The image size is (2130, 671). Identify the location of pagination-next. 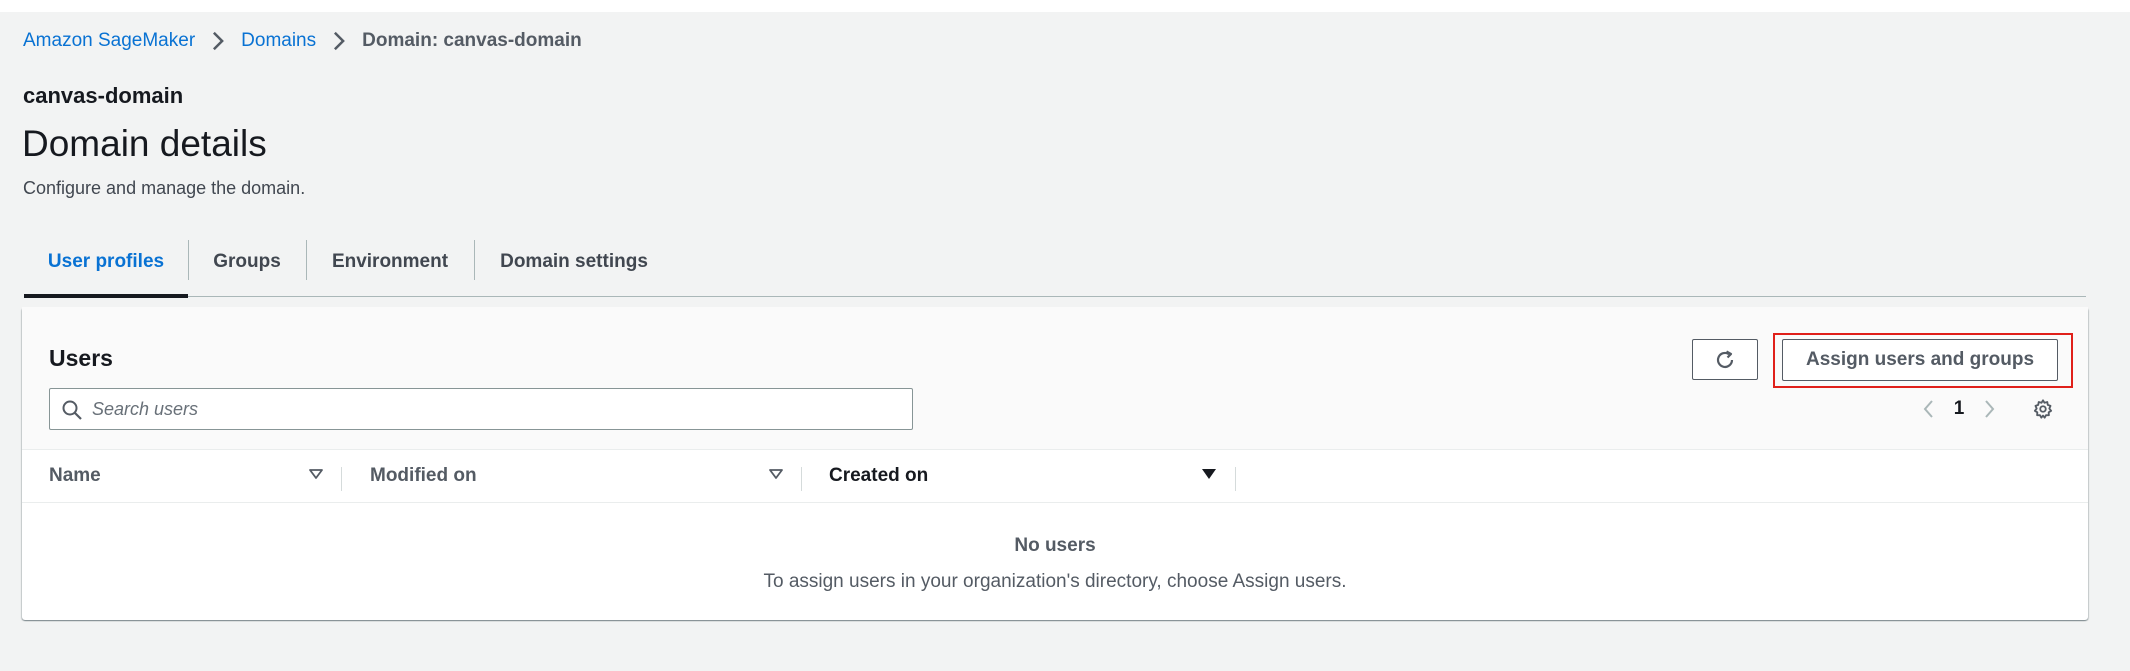
(1989, 409).